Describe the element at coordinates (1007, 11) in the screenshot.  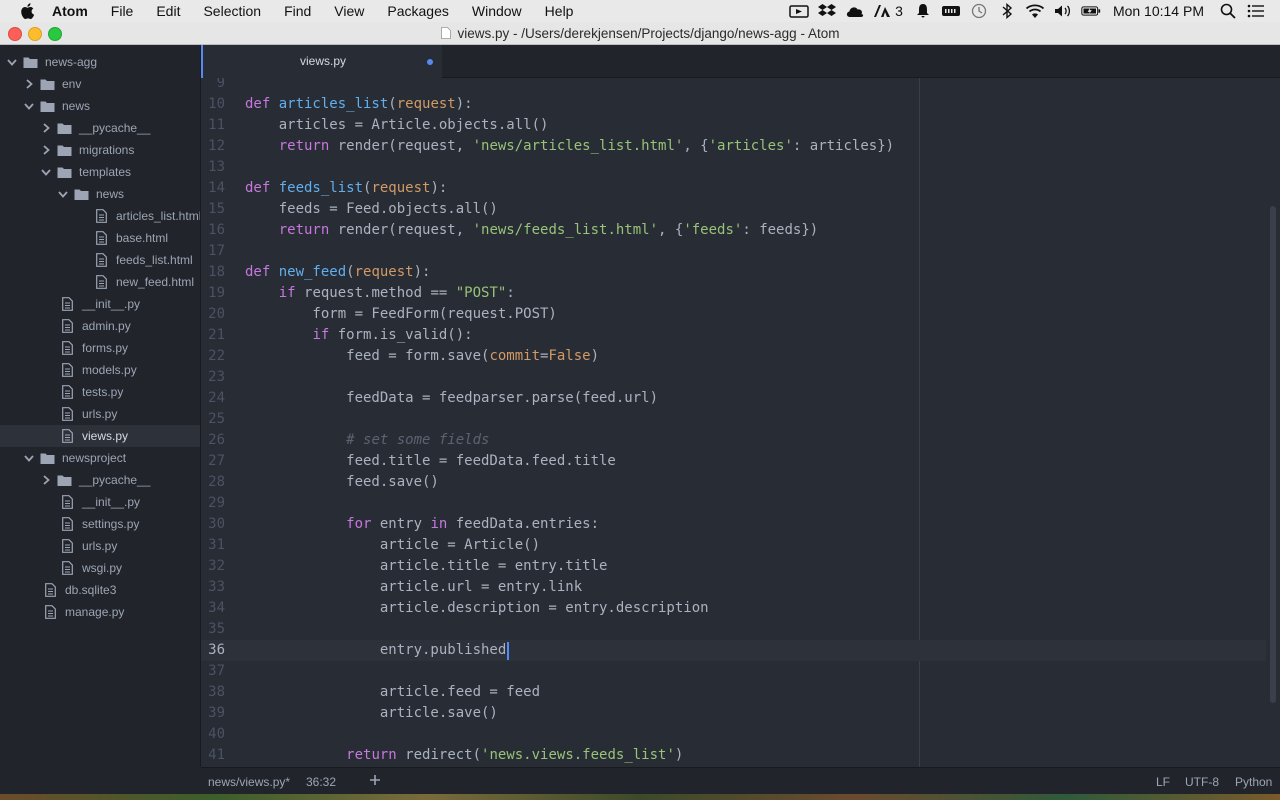
I see `bluetooth-icon` at that location.